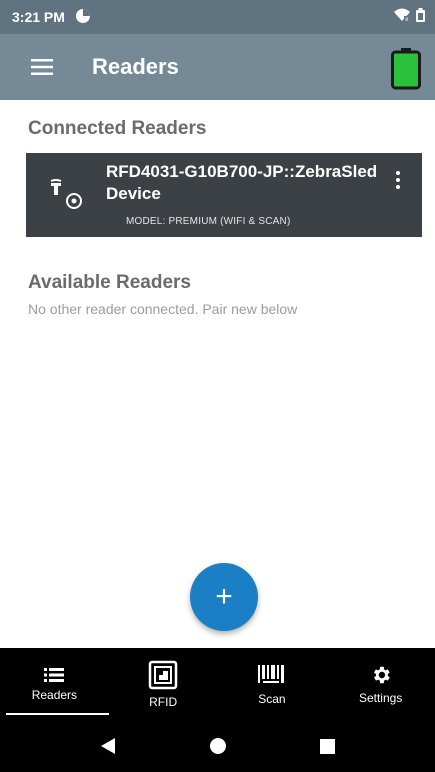 This screenshot has width=435, height=772. Describe the element at coordinates (109, 282) in the screenshot. I see `available-readers-title: Available Readers` at that location.